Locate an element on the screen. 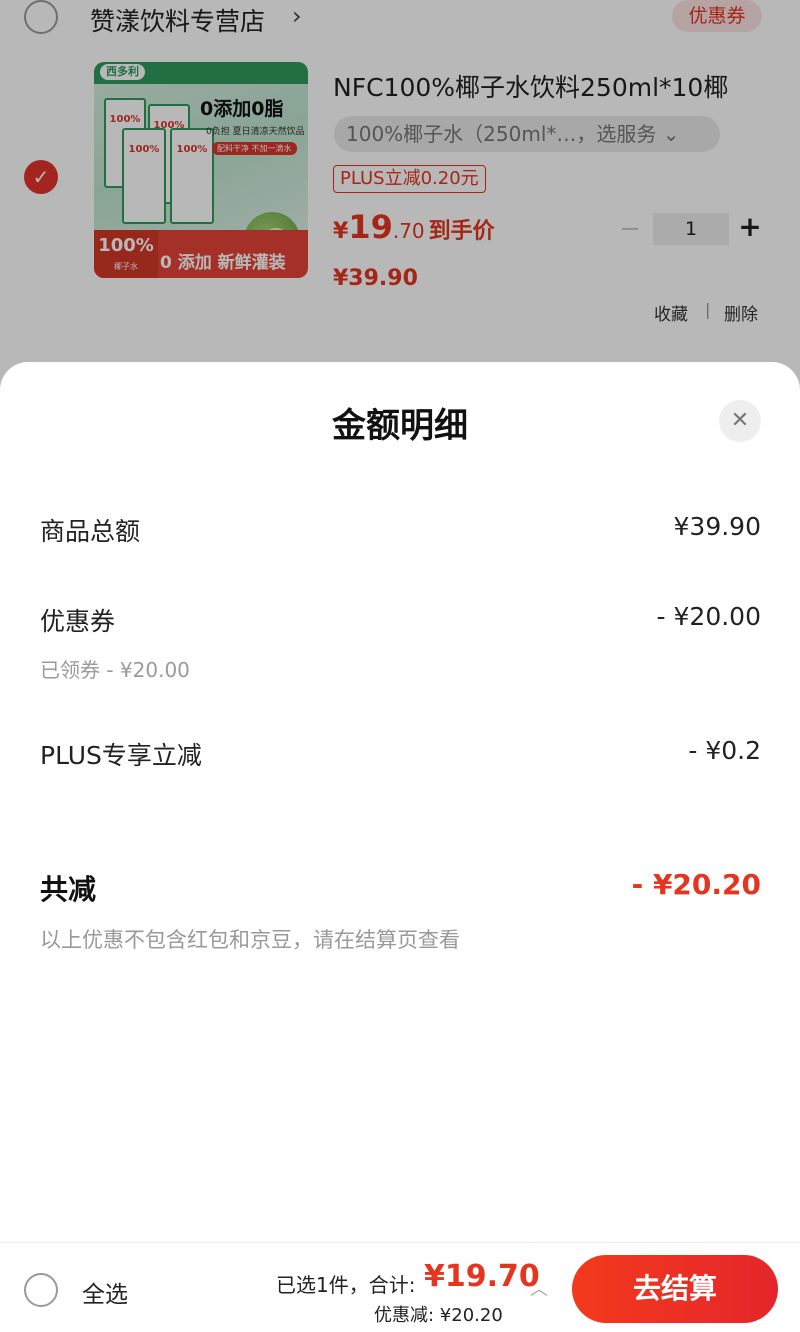  plus-discount-value: - ¥0.2 is located at coordinates (724, 750).